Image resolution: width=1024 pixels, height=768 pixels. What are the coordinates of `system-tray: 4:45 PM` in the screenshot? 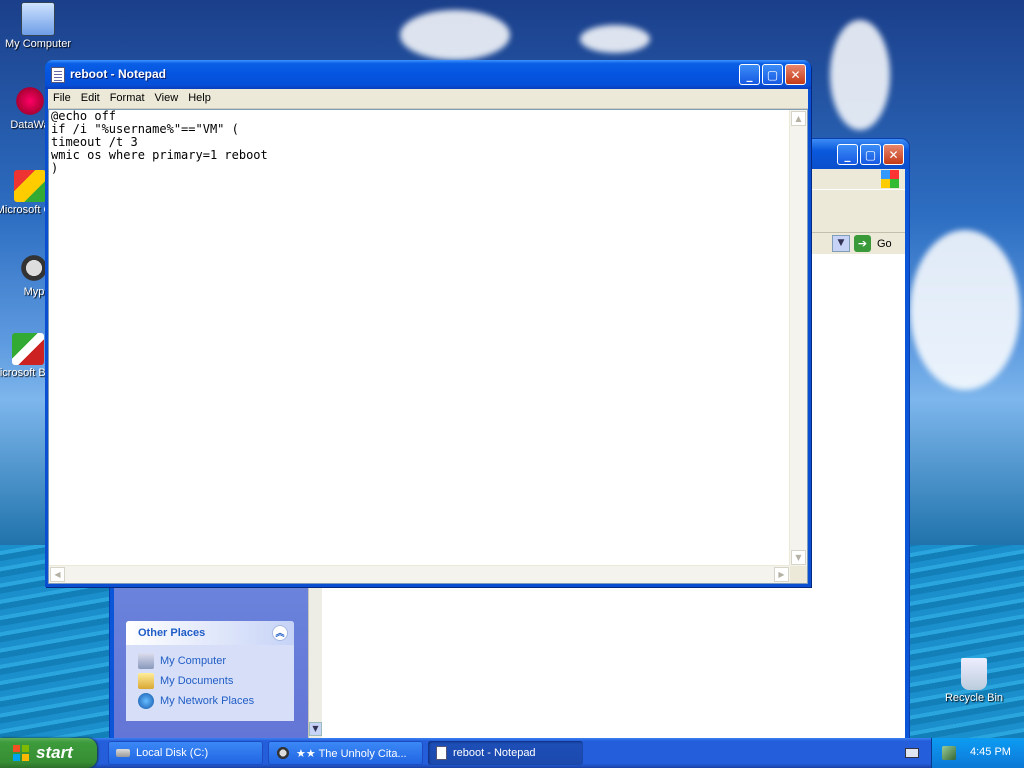 It's located at (977, 753).